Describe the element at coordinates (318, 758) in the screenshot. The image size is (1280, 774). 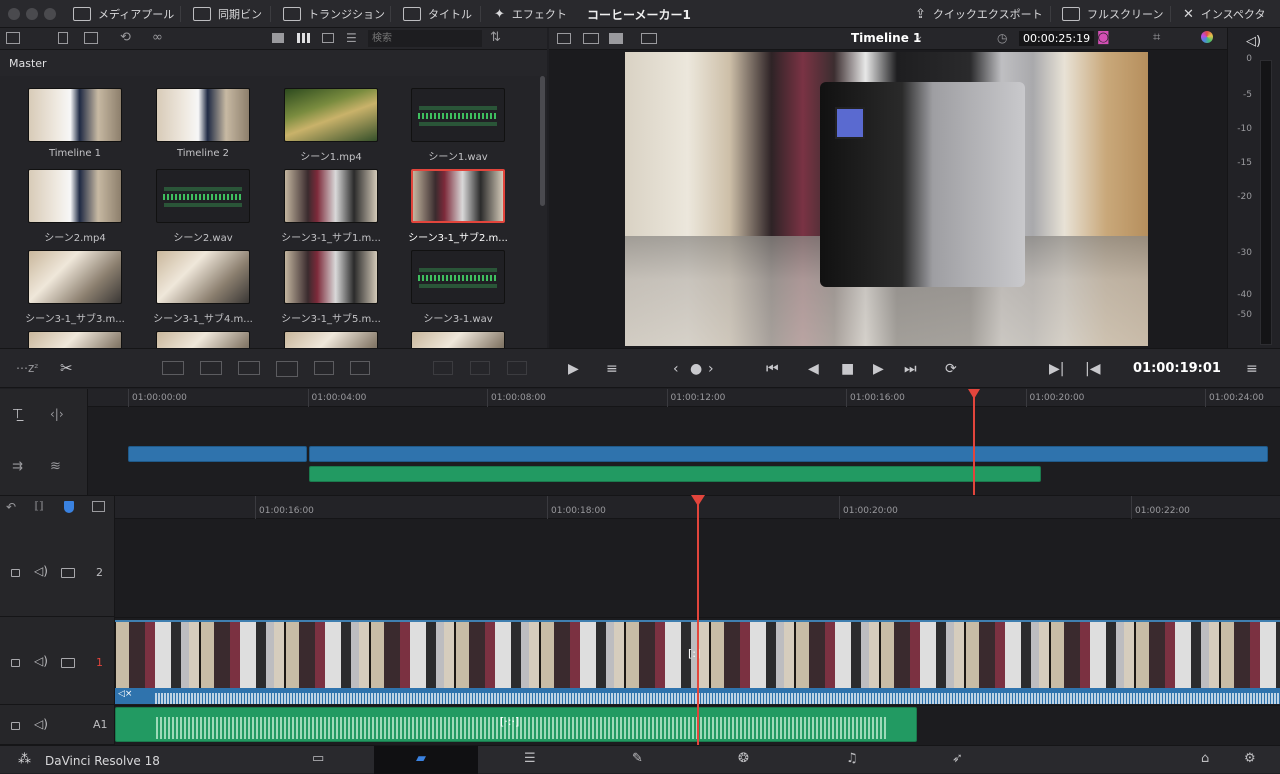
I see `media-page-icon: ▭` at that location.